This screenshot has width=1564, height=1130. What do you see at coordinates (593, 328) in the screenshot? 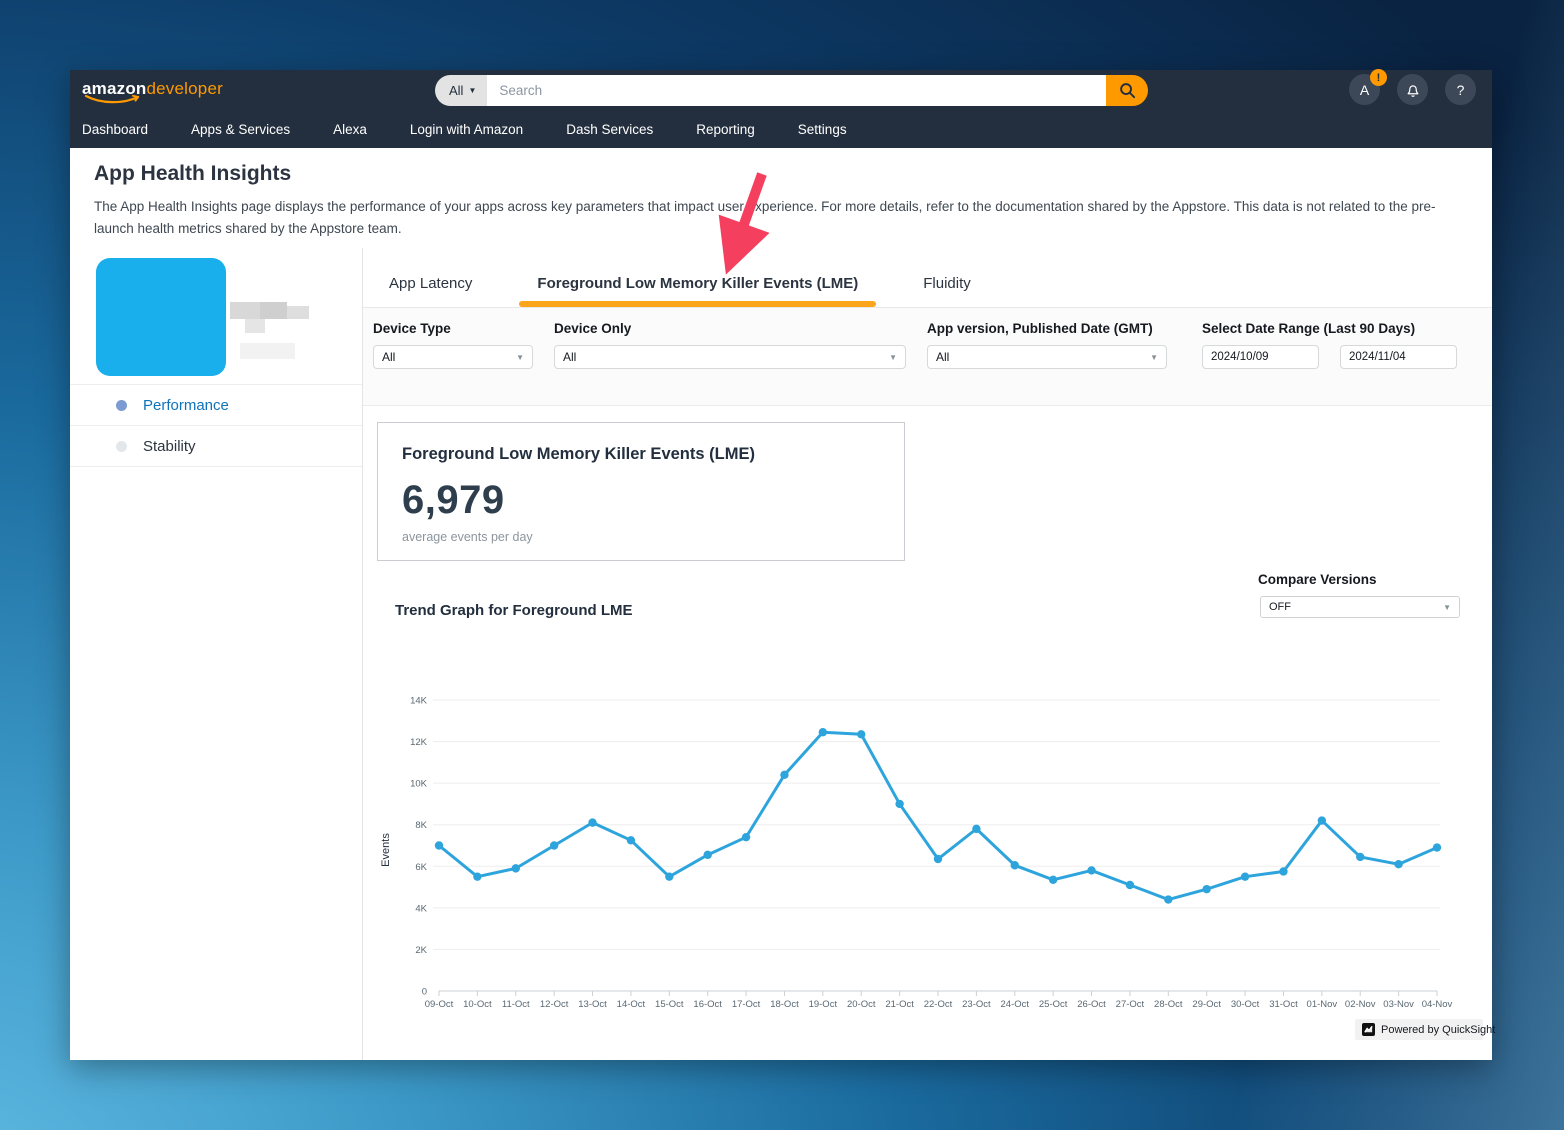
I see `filter-label: Device Only` at bounding box center [593, 328].